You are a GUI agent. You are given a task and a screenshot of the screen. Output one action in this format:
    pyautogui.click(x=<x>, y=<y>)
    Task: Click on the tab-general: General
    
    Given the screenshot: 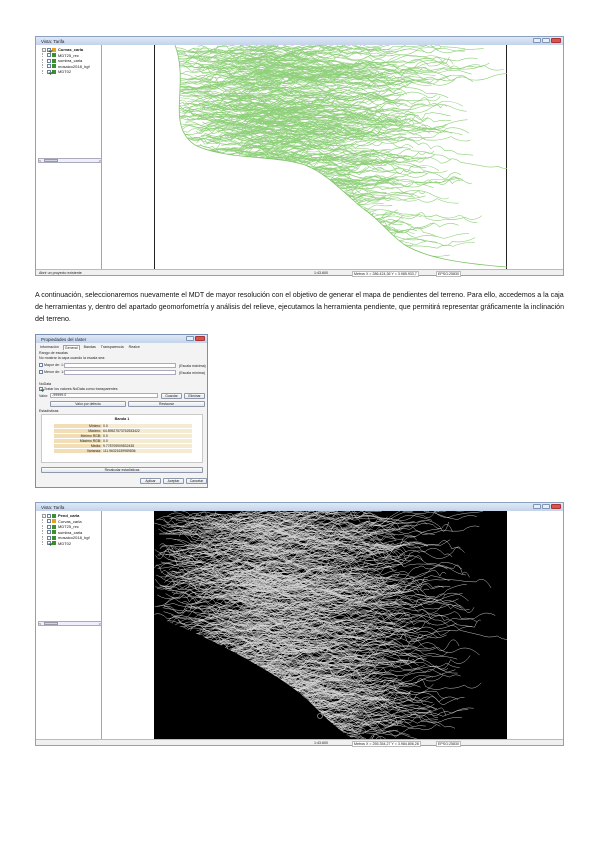 What is the action you would take?
    pyautogui.click(x=71, y=347)
    